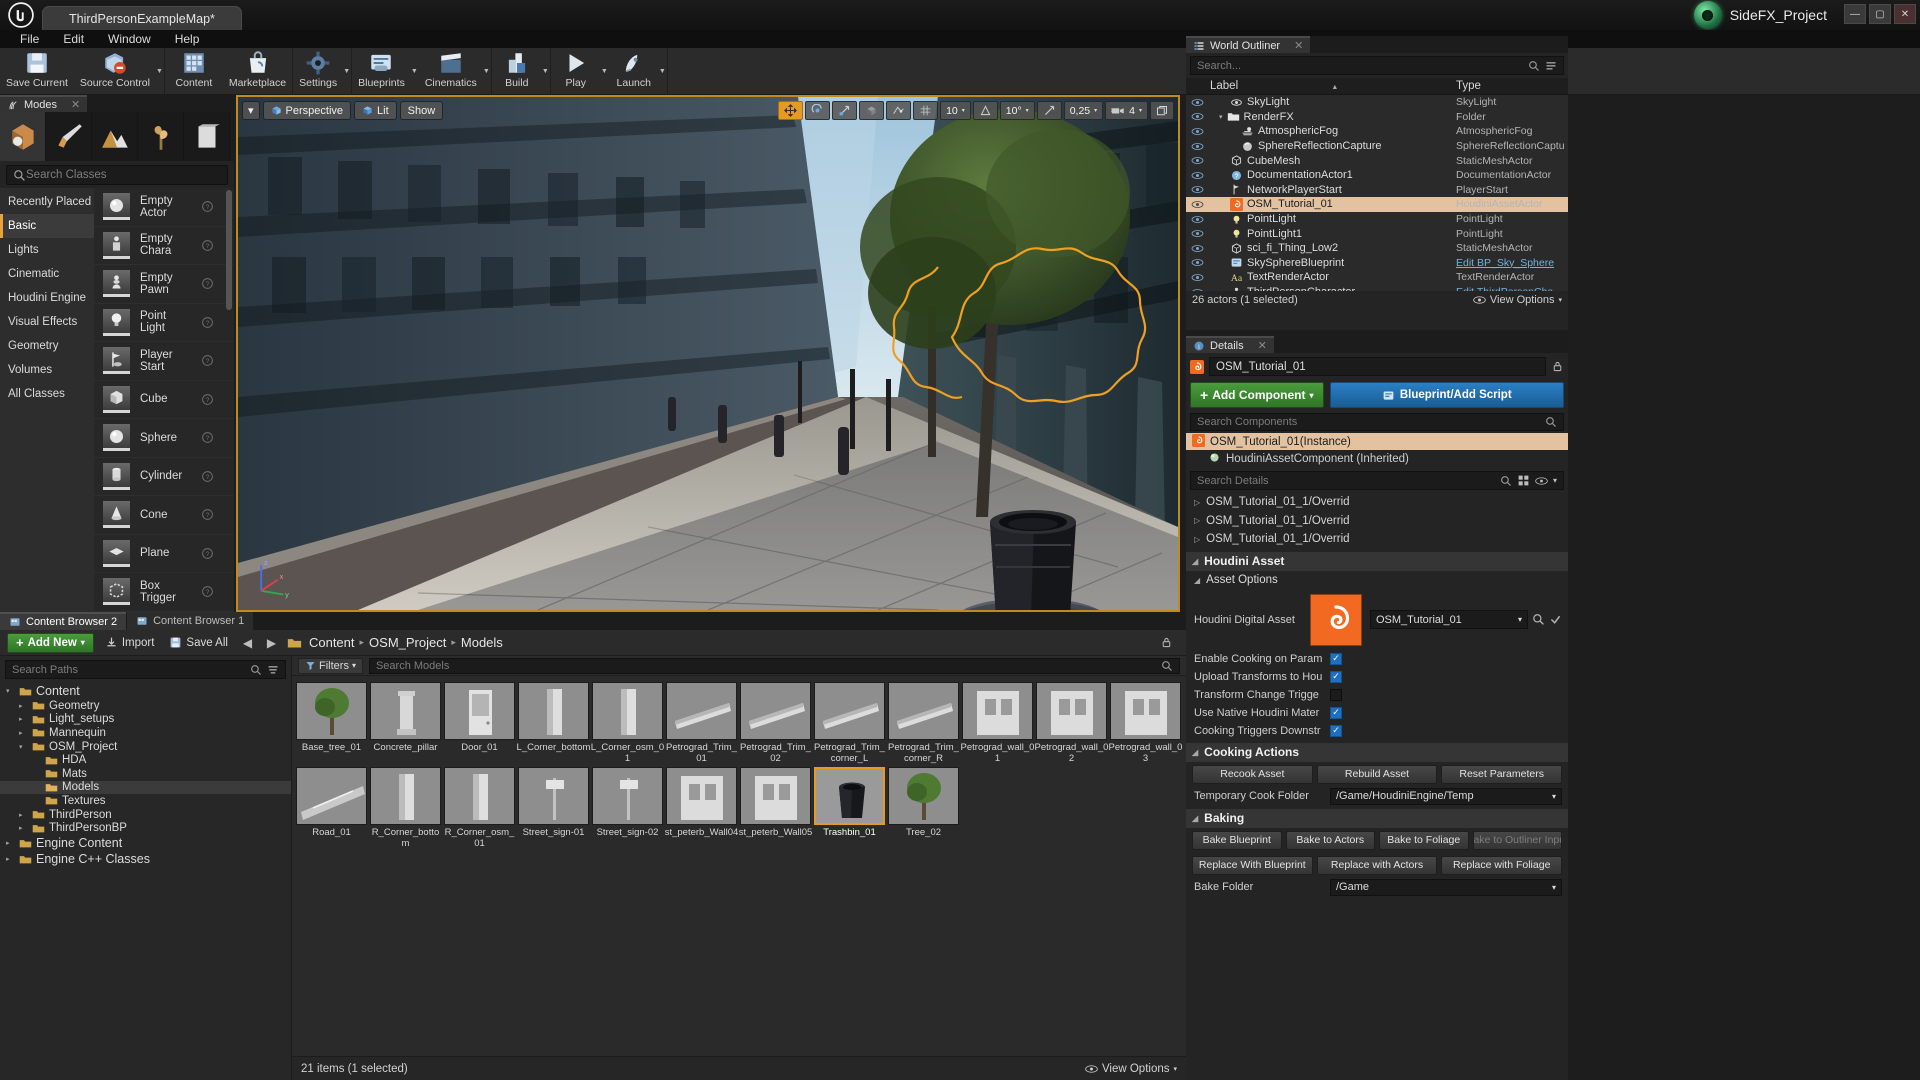  What do you see at coordinates (1377, 752) in the screenshot?
I see `cooking-actions-section-header: ◢ Cooking Actions` at bounding box center [1377, 752].